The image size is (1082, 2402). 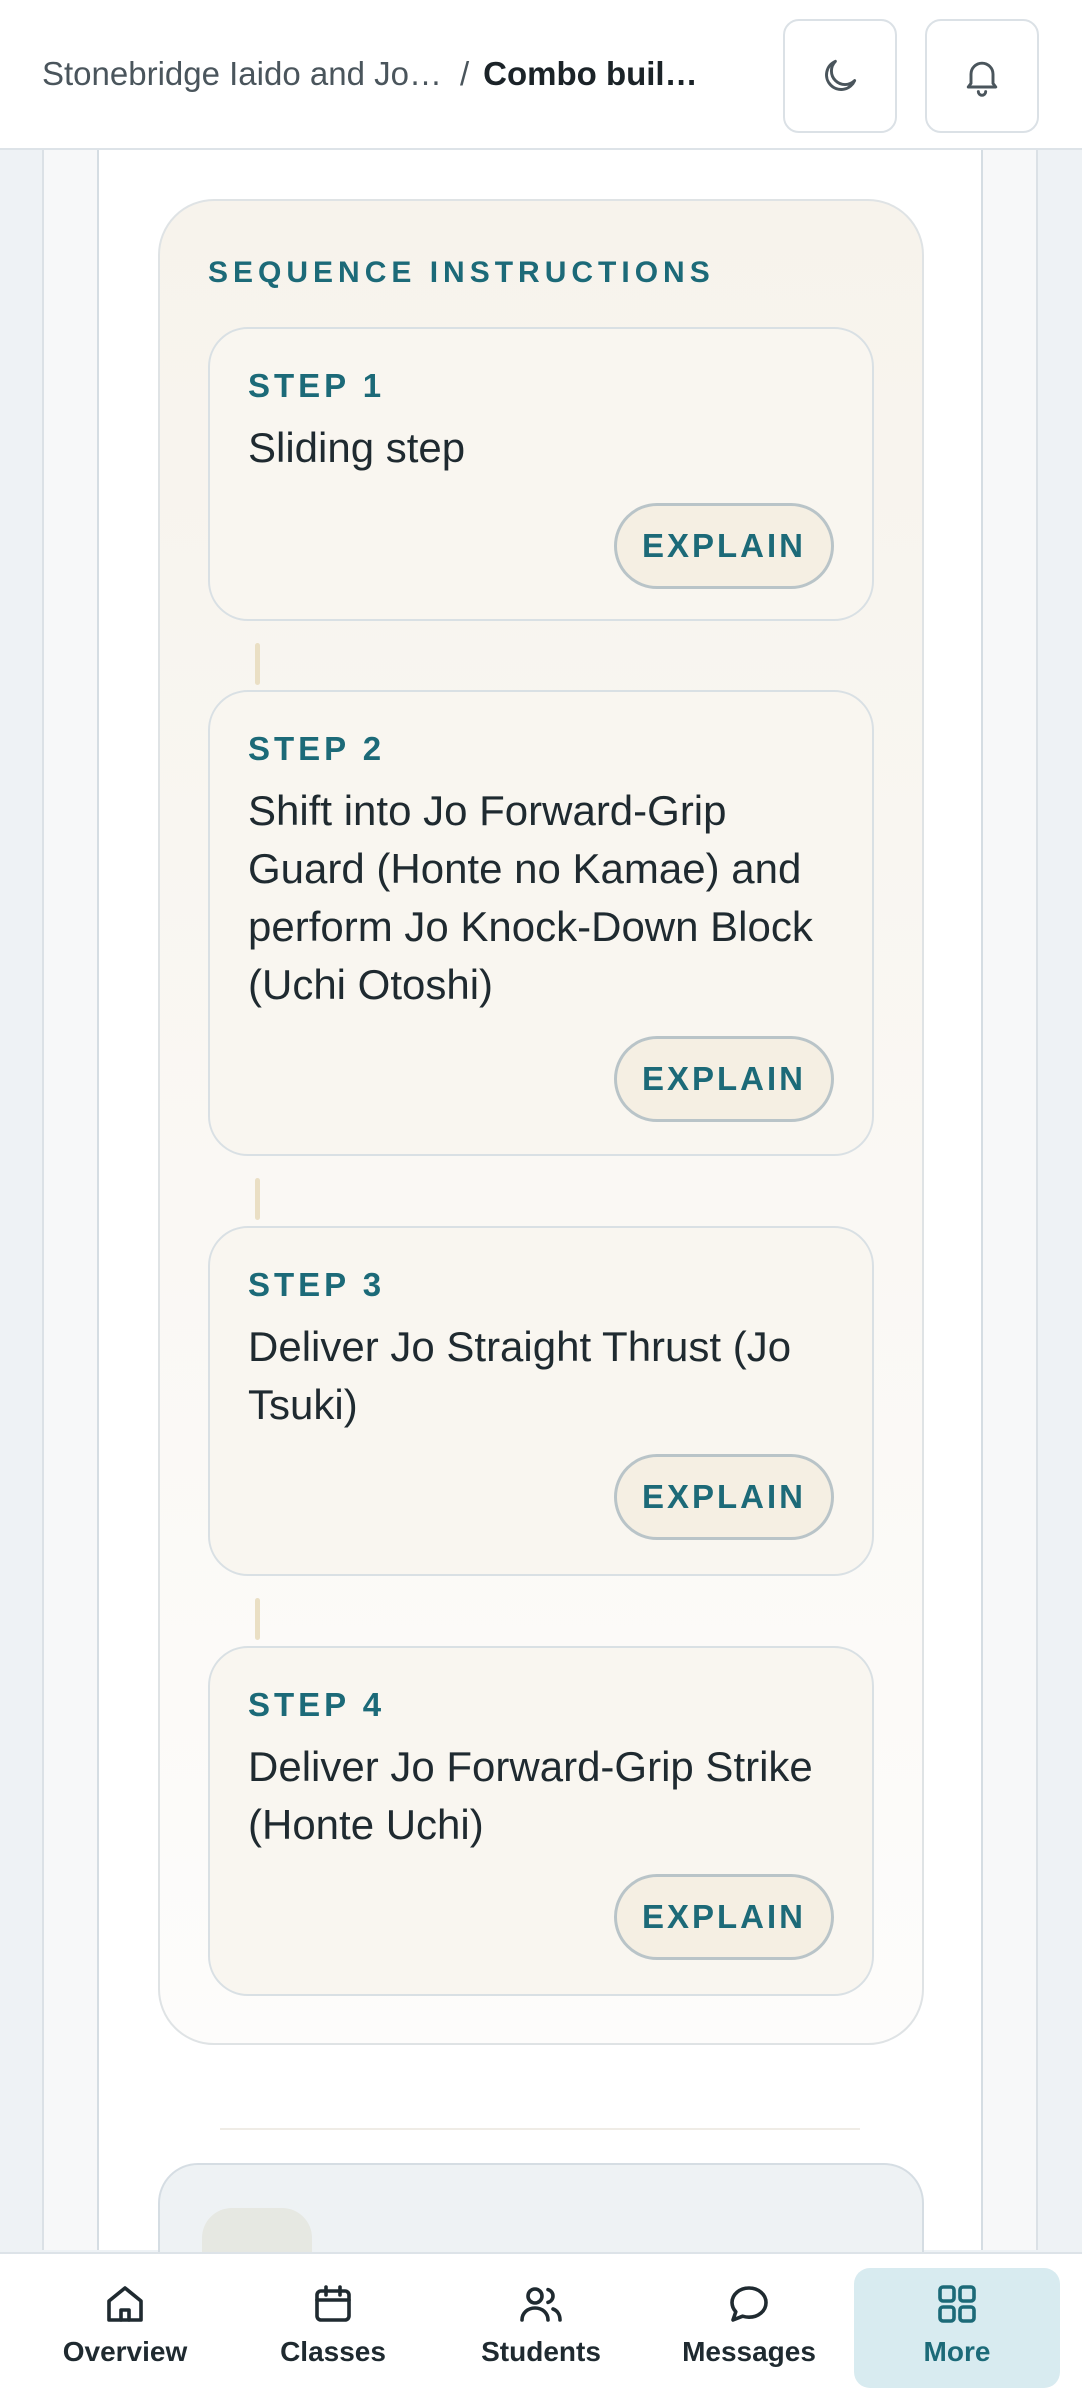 I want to click on nav-item-overview: Overview, so click(x=125, y=2328).